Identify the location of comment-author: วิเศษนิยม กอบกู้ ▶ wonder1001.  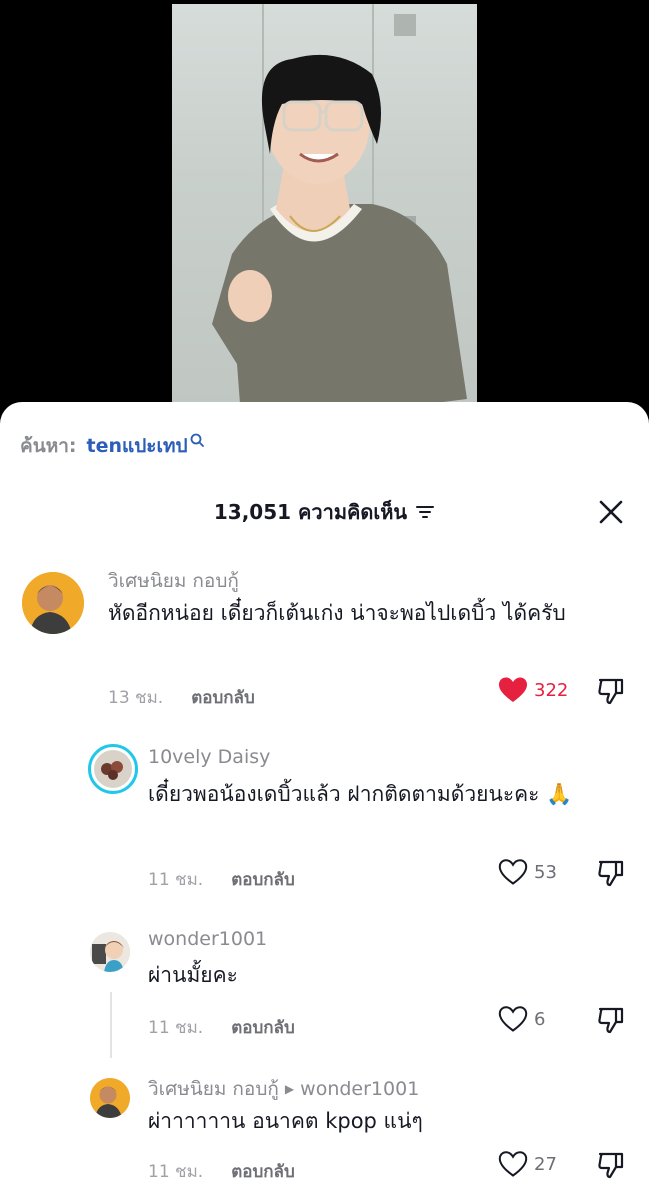
(283, 1089).